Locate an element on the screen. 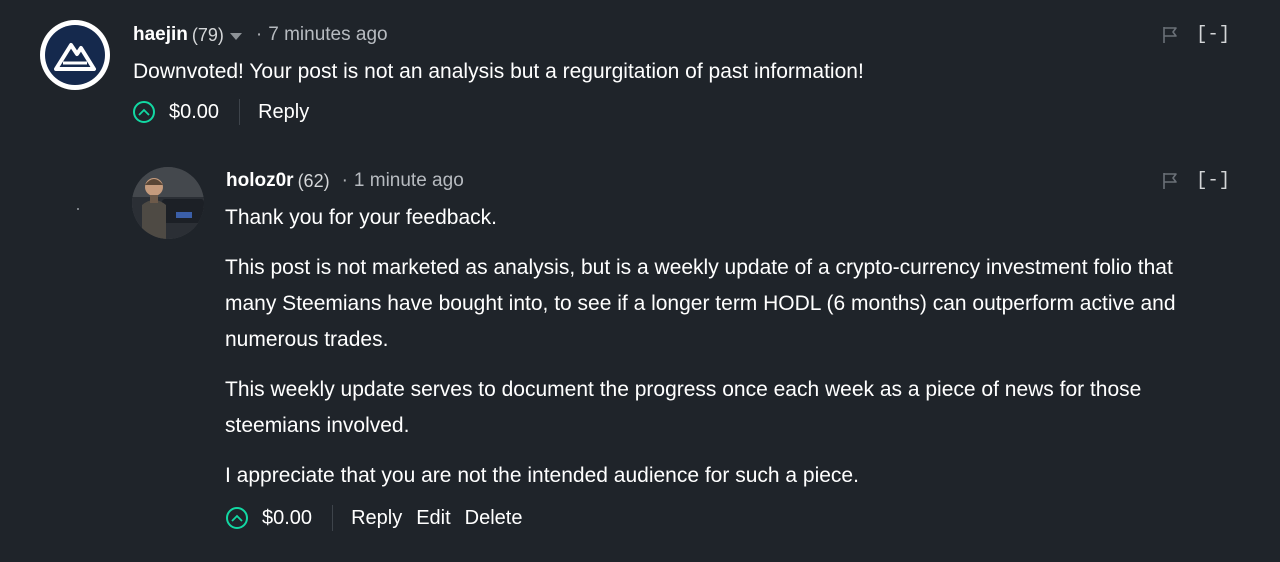  comment-header: holoz0r (62) · 1 minute ago is located at coordinates (345, 181).